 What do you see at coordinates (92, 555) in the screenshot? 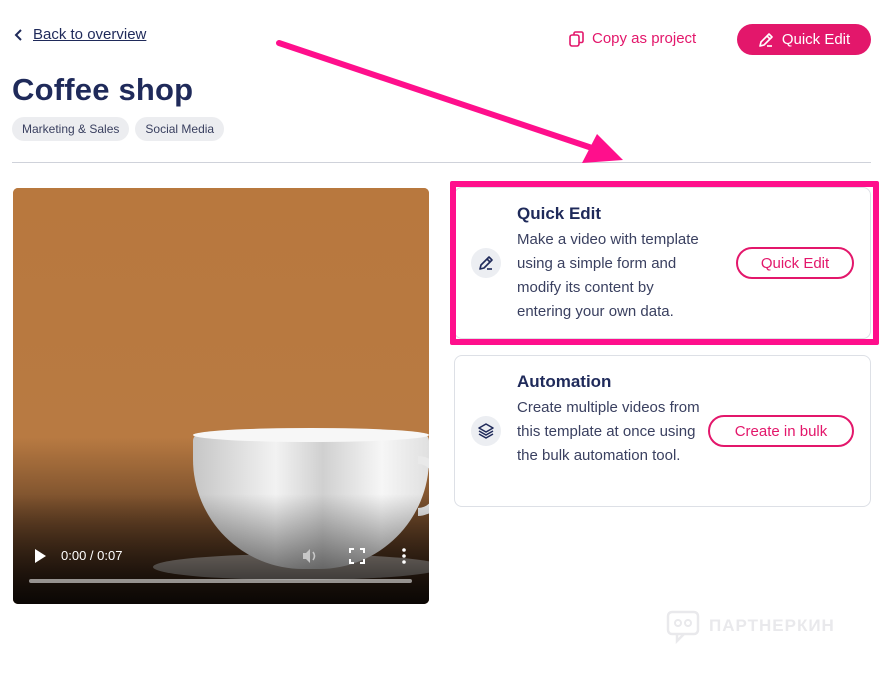
I see `video-time: 0:00 / 0:07` at bounding box center [92, 555].